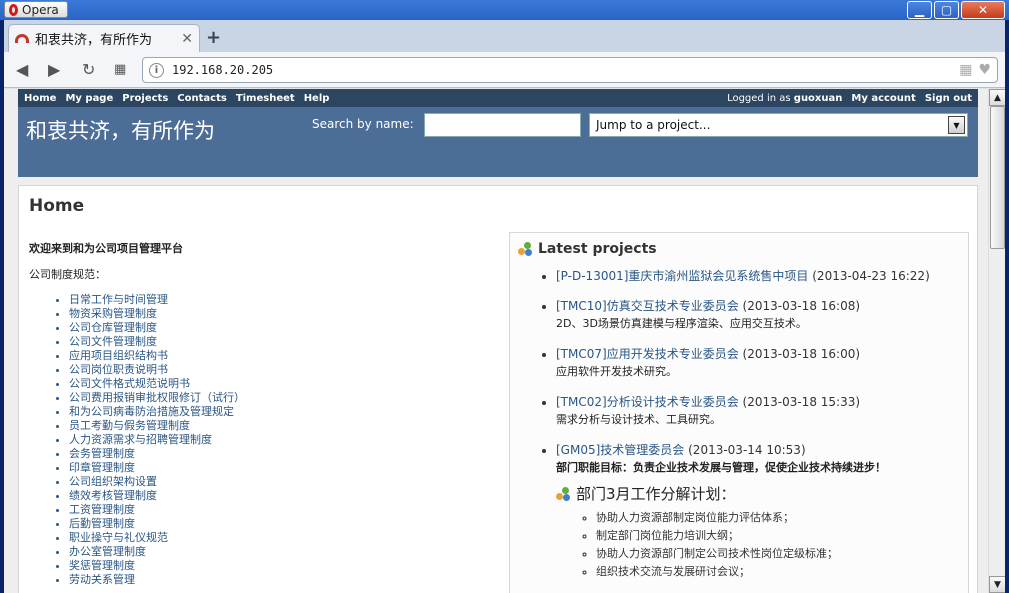 This screenshot has width=1009, height=593. Describe the element at coordinates (94, 40) in the screenshot. I see `tab-title: 和衷共济，有所作为` at that location.